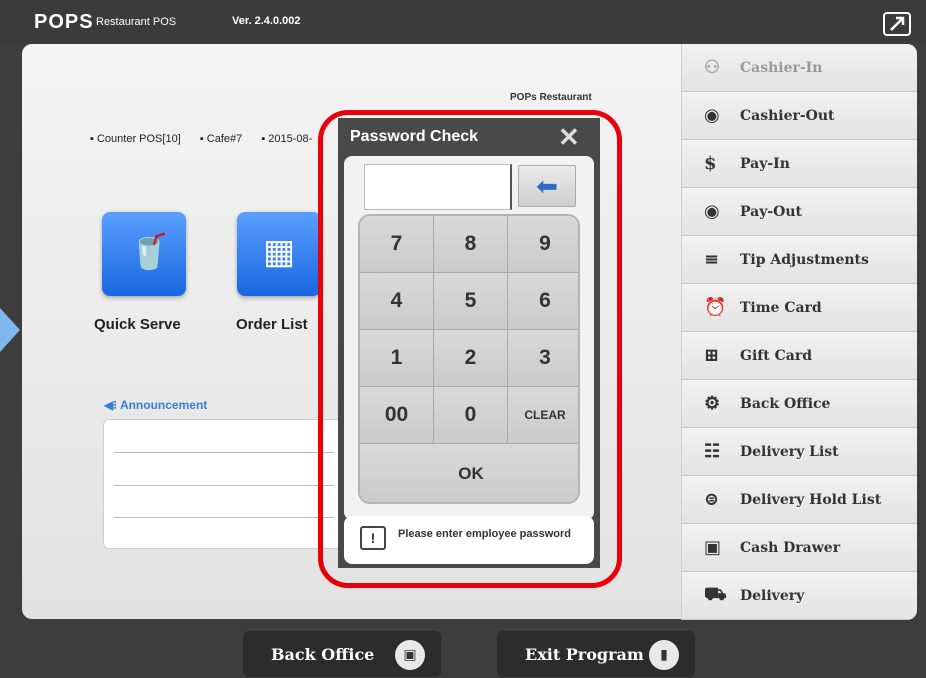 The image size is (926, 678). What do you see at coordinates (799, 260) in the screenshot?
I see `menu-tip-adjustments: ≡ Tip Adjustments` at bounding box center [799, 260].